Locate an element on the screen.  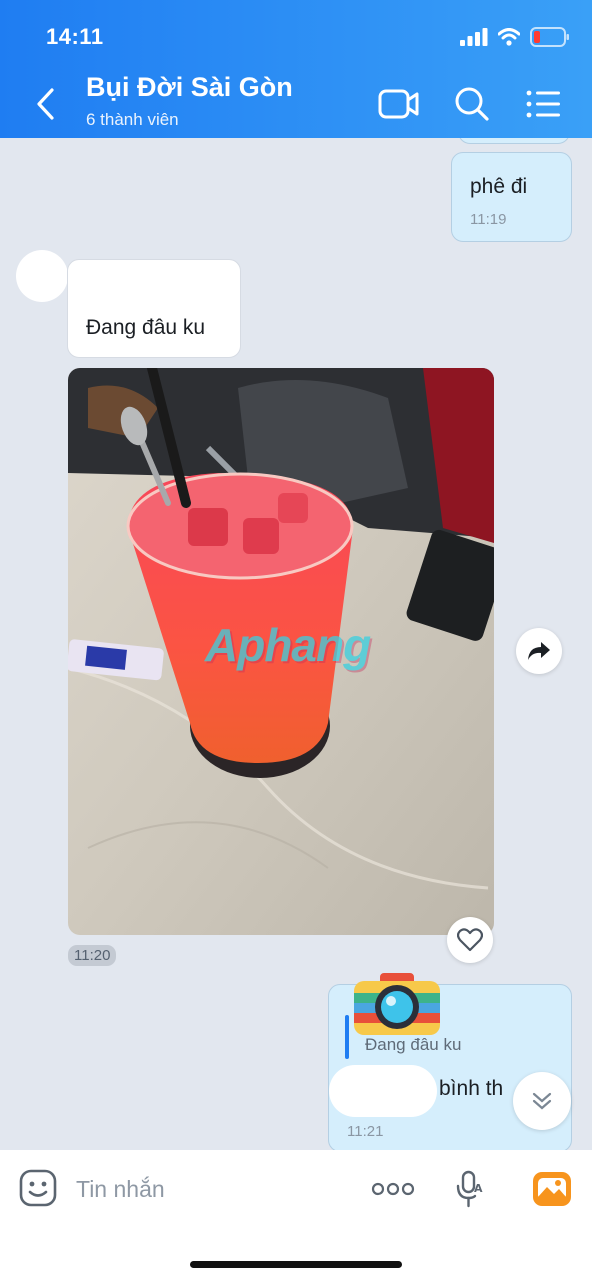
battery-icon is located at coordinates (549, 37).